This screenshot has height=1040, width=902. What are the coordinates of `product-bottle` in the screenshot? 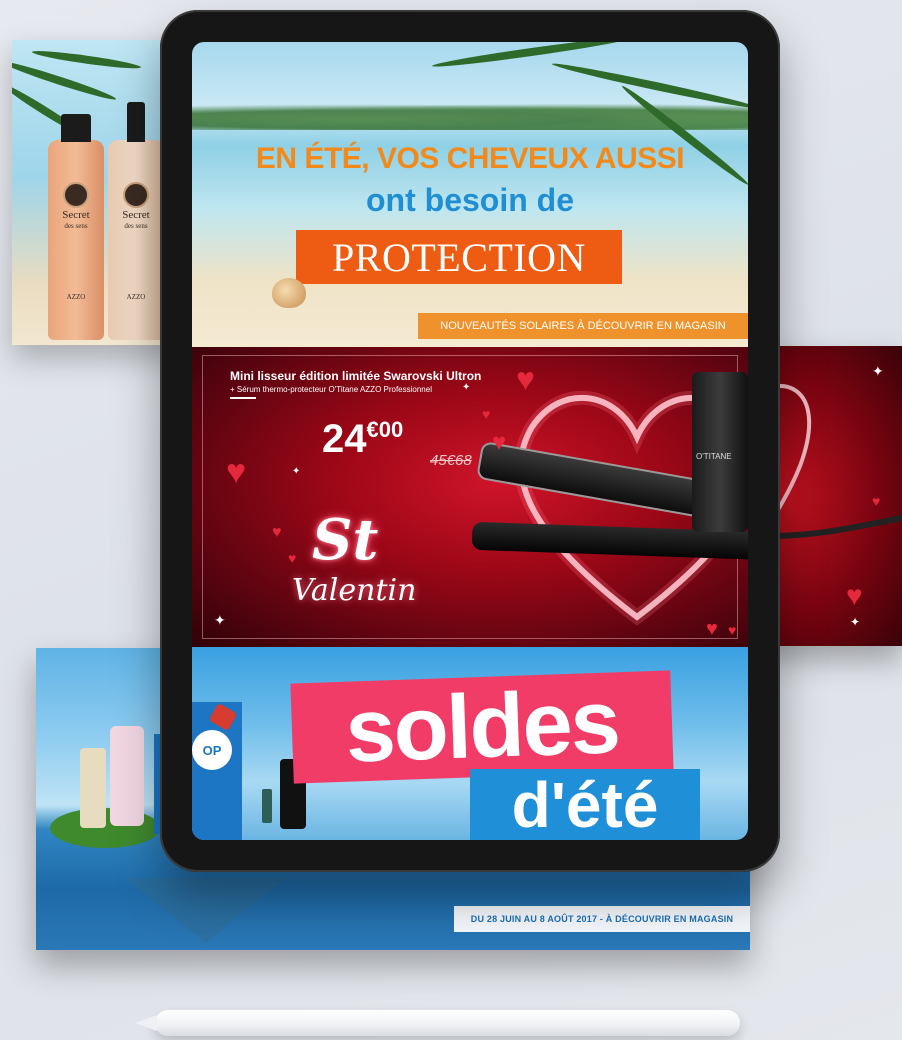 It's located at (127, 776).